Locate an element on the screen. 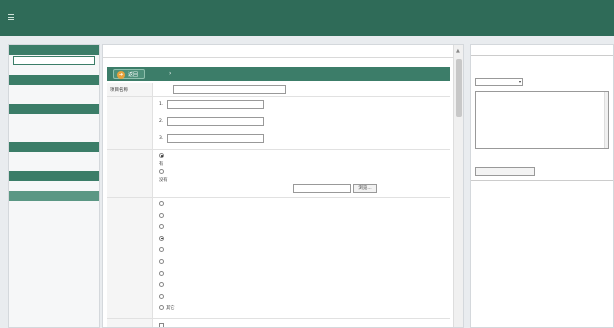 This screenshot has height=328, width=614. applicant-num-2: 2. is located at coordinates (161, 121).